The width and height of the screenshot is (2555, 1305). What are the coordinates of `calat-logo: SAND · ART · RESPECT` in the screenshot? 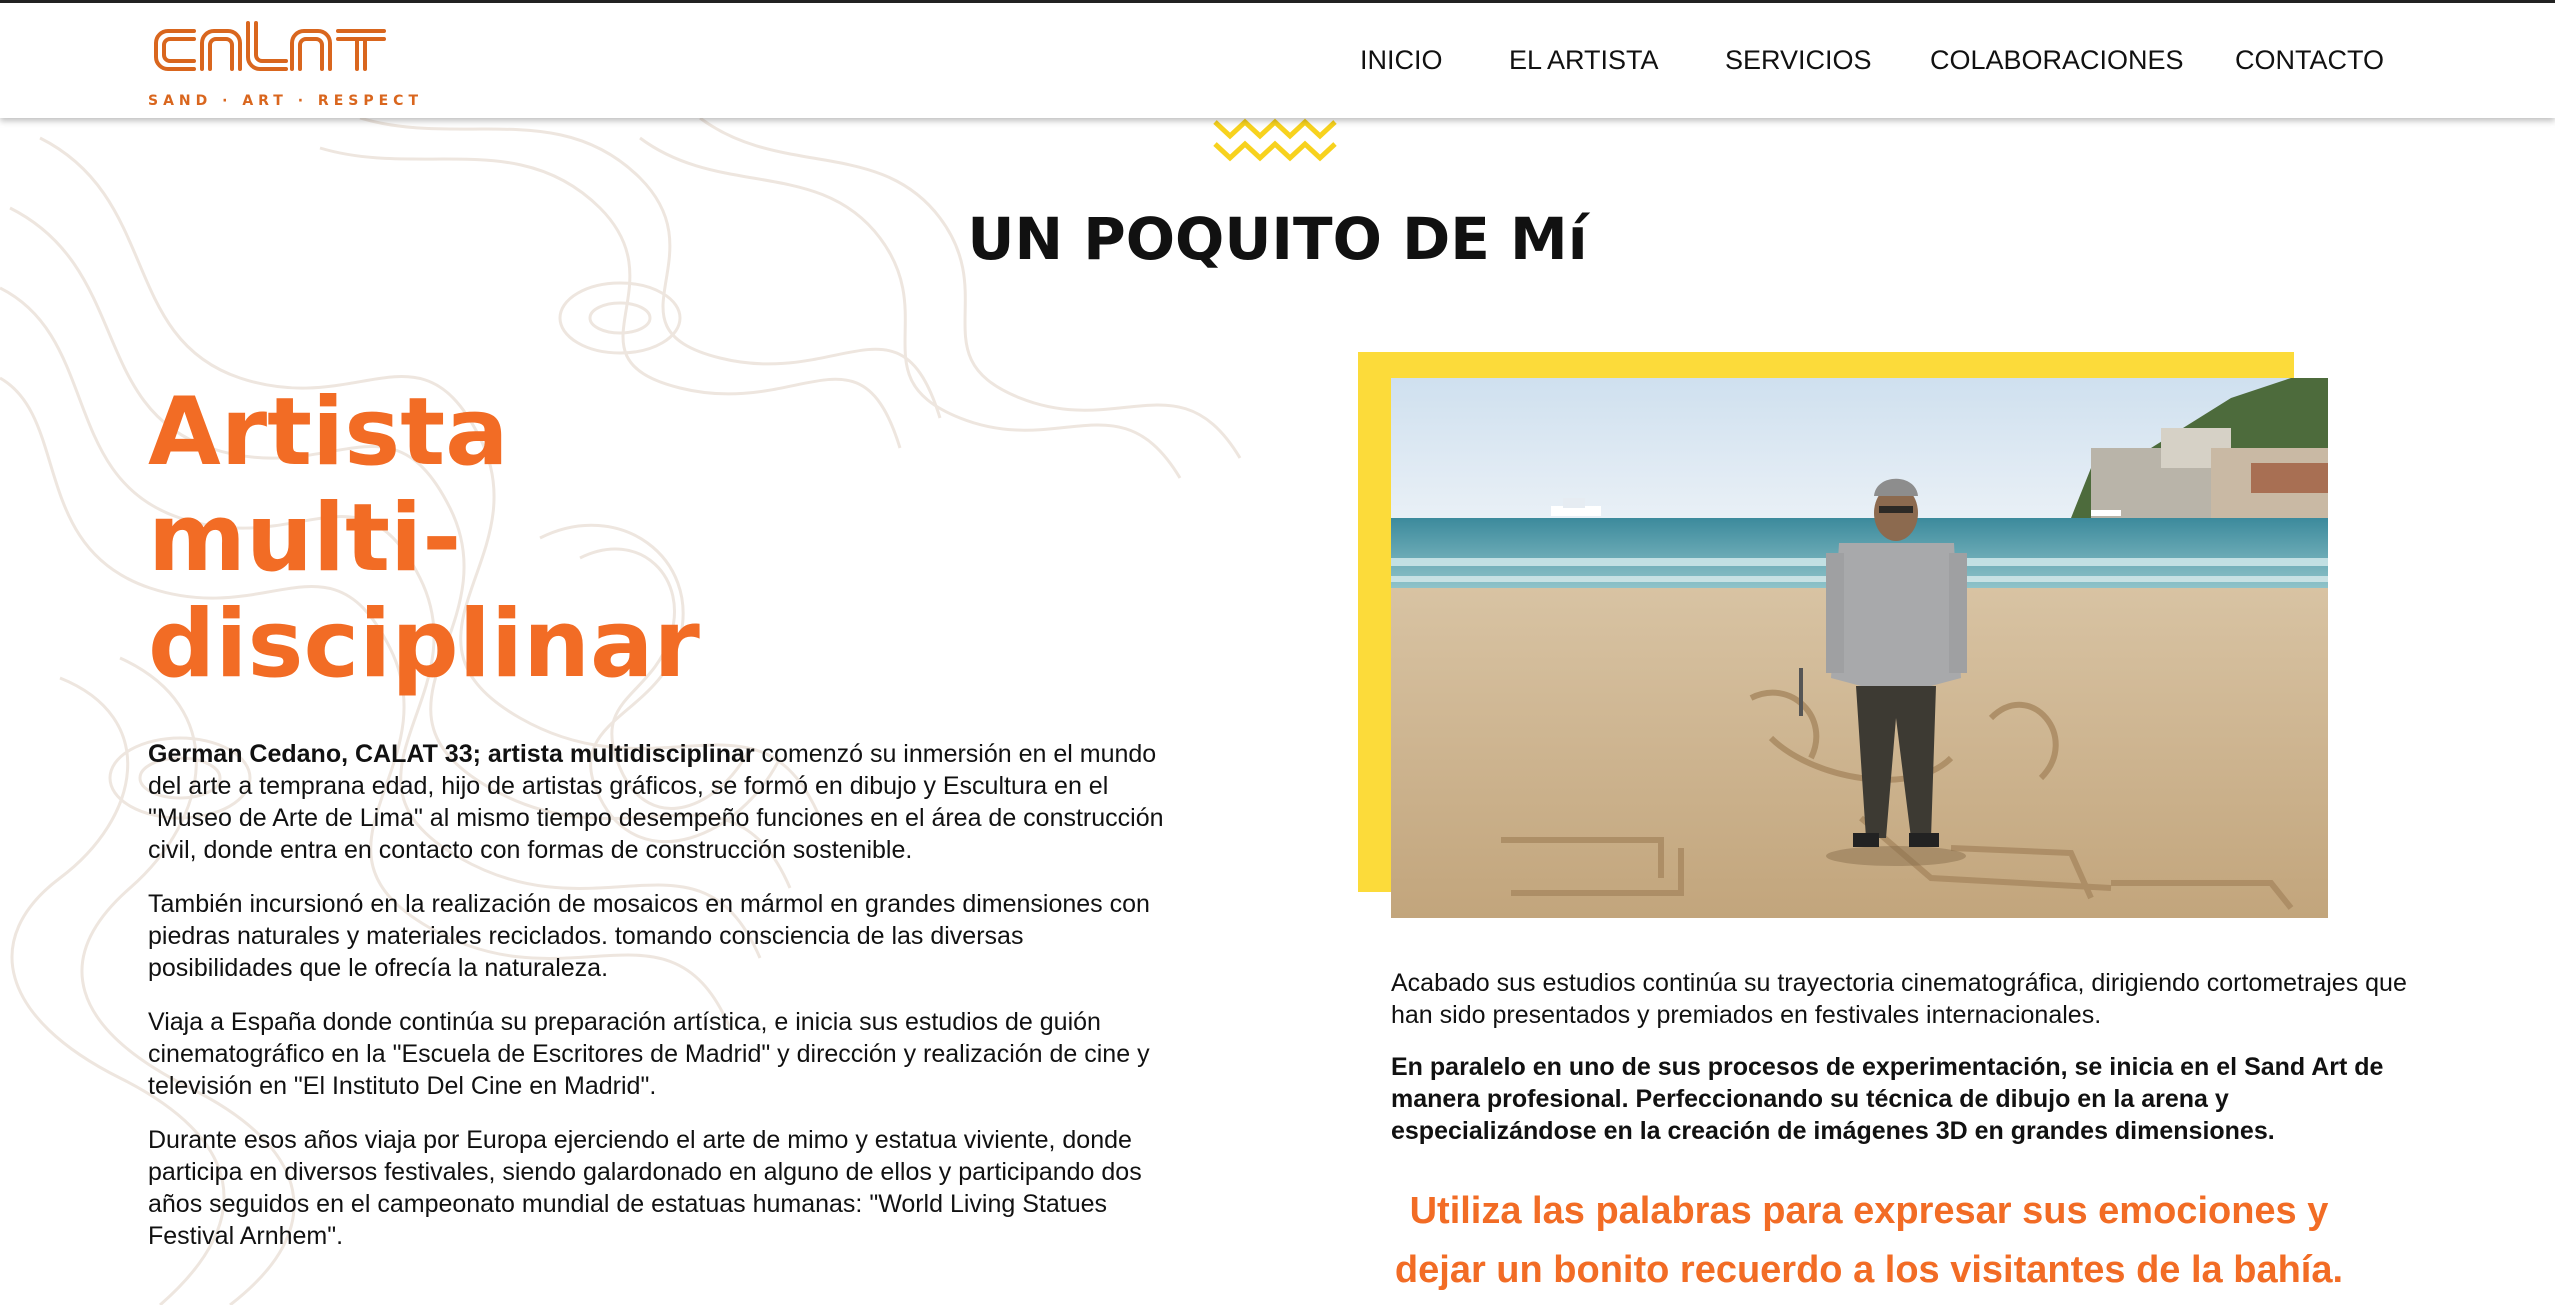 It's located at (285, 63).